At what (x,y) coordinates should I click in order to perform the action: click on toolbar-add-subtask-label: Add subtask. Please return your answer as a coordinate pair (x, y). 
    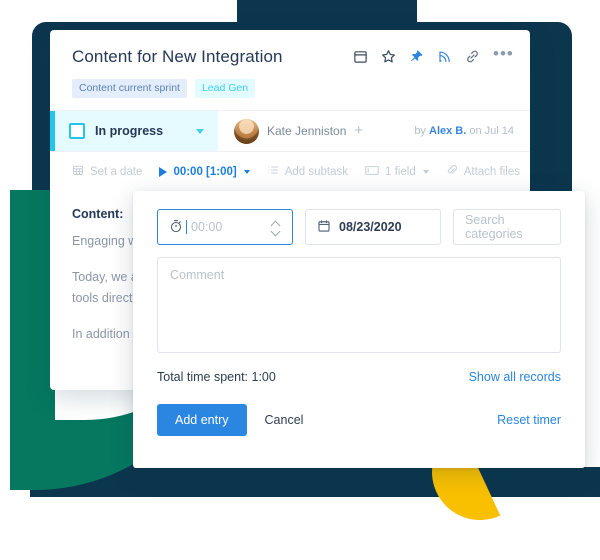
    Looking at the image, I should click on (316, 171).